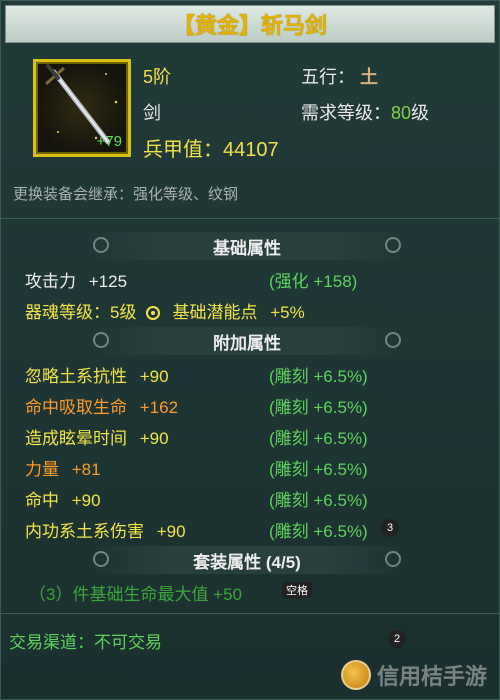  Describe the element at coordinates (76, 376) in the screenshot. I see `attr-name: 忽略土系抗性` at that location.